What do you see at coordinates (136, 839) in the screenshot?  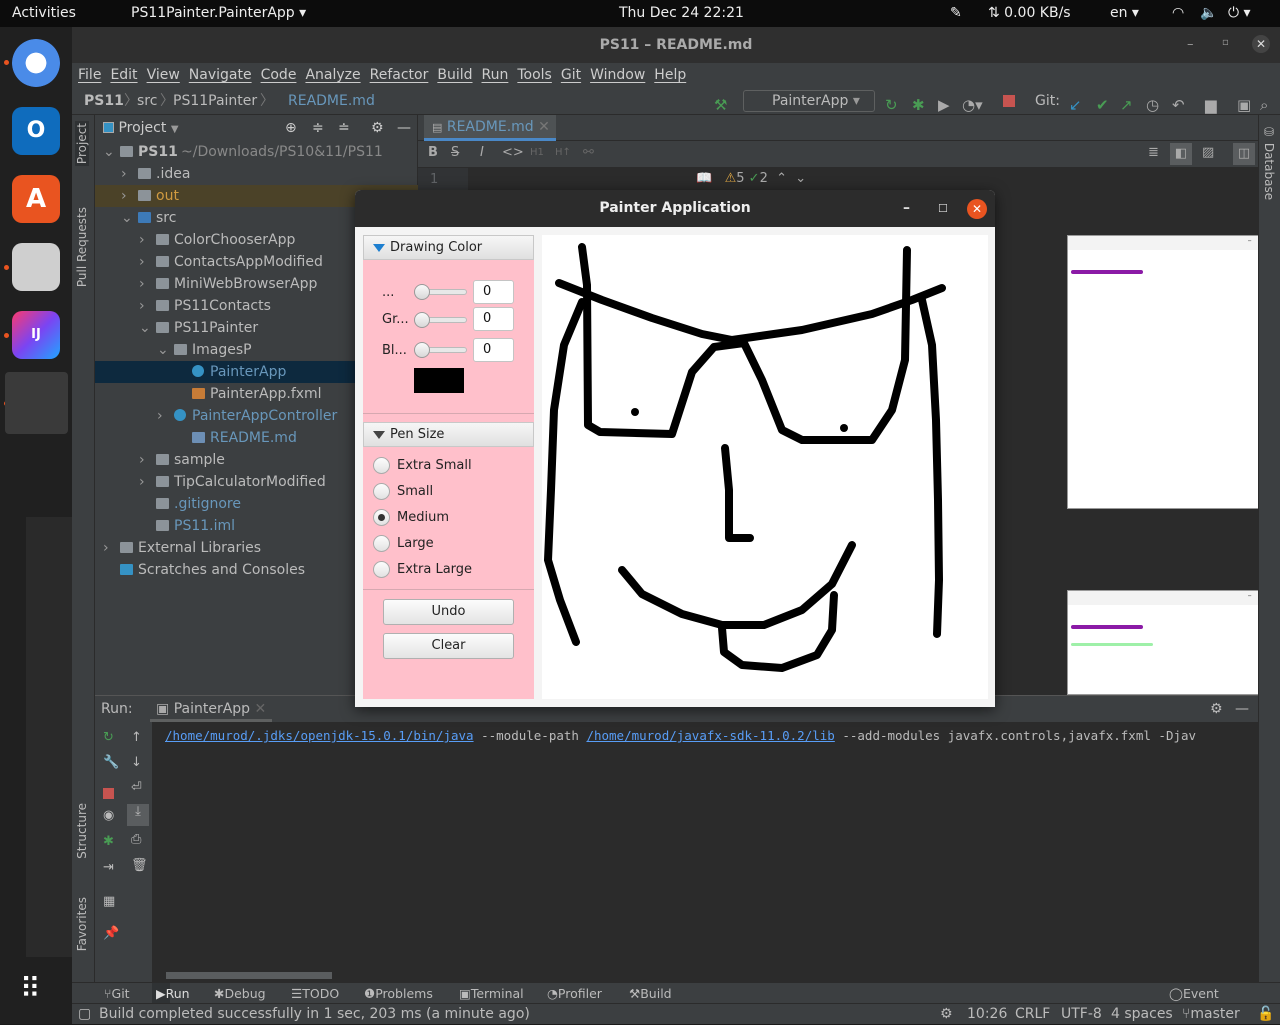 I see `print-icon: ⎙` at bounding box center [136, 839].